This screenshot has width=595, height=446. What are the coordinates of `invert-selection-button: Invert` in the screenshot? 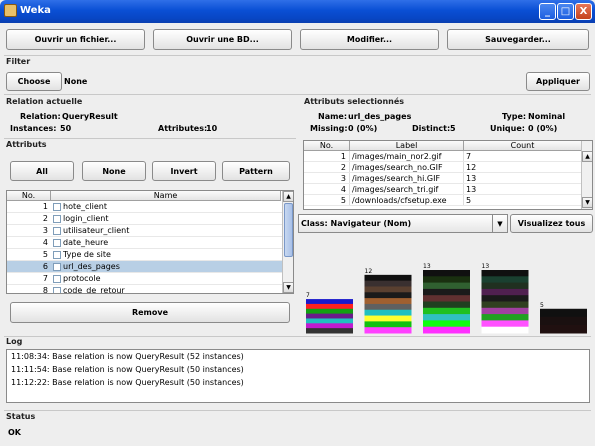 It's located at (184, 171).